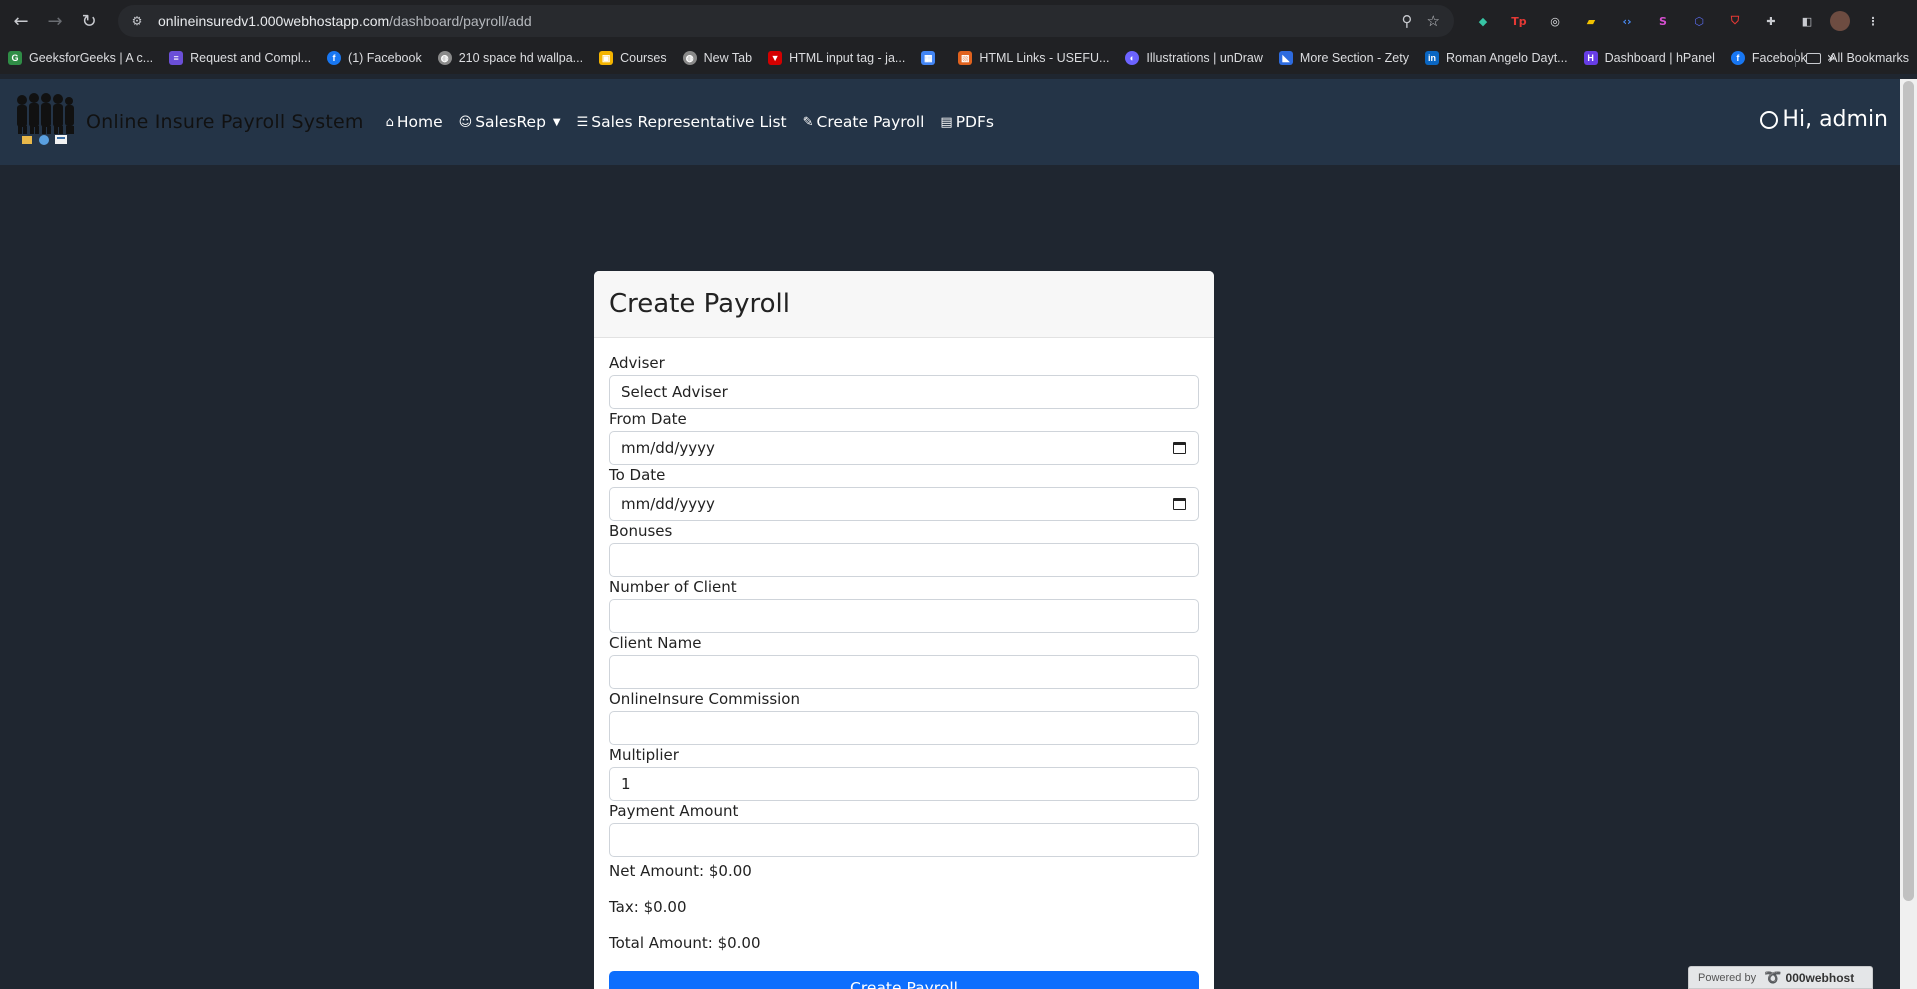 The image size is (1917, 989). What do you see at coordinates (1699, 21) in the screenshot?
I see `extension-icon: ⬡` at bounding box center [1699, 21].